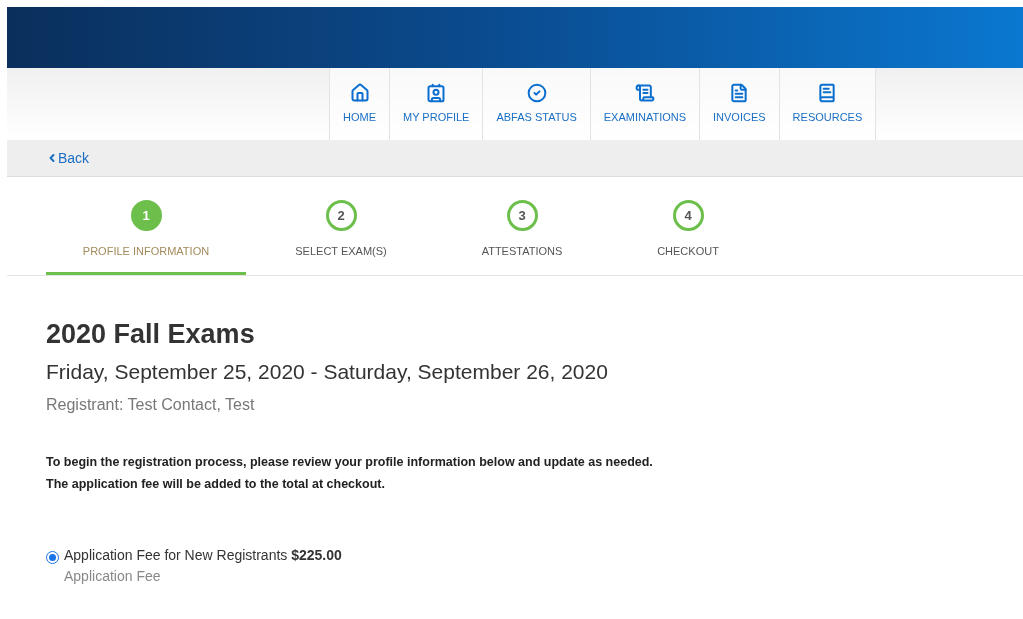  I want to click on step-tab: 3 ATTESTATIONS, so click(522, 237).